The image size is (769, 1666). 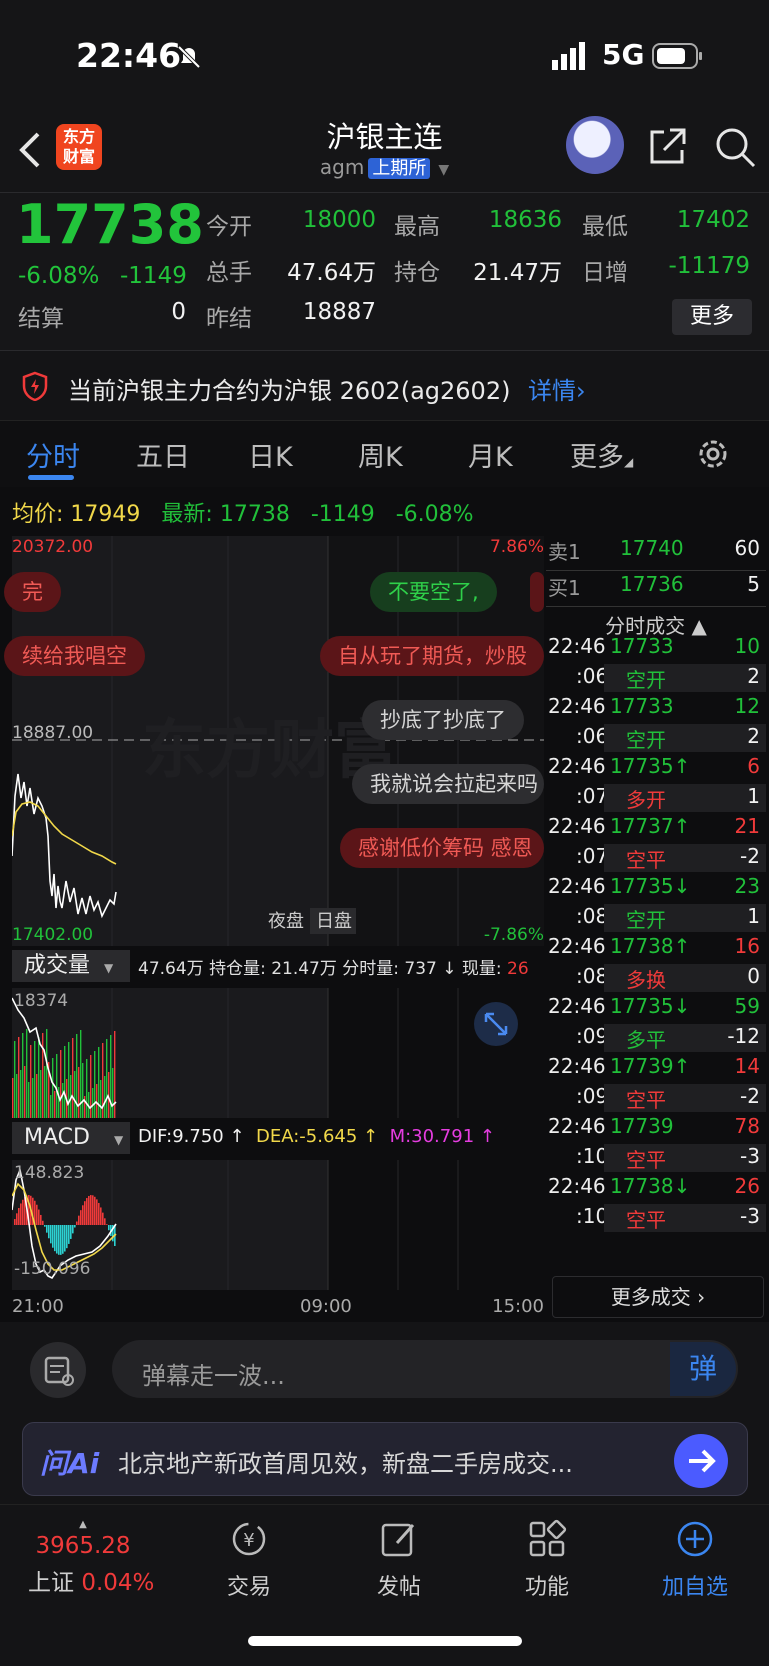 What do you see at coordinates (70, 1463) in the screenshot?
I see `ai-logo: 问Ai` at bounding box center [70, 1463].